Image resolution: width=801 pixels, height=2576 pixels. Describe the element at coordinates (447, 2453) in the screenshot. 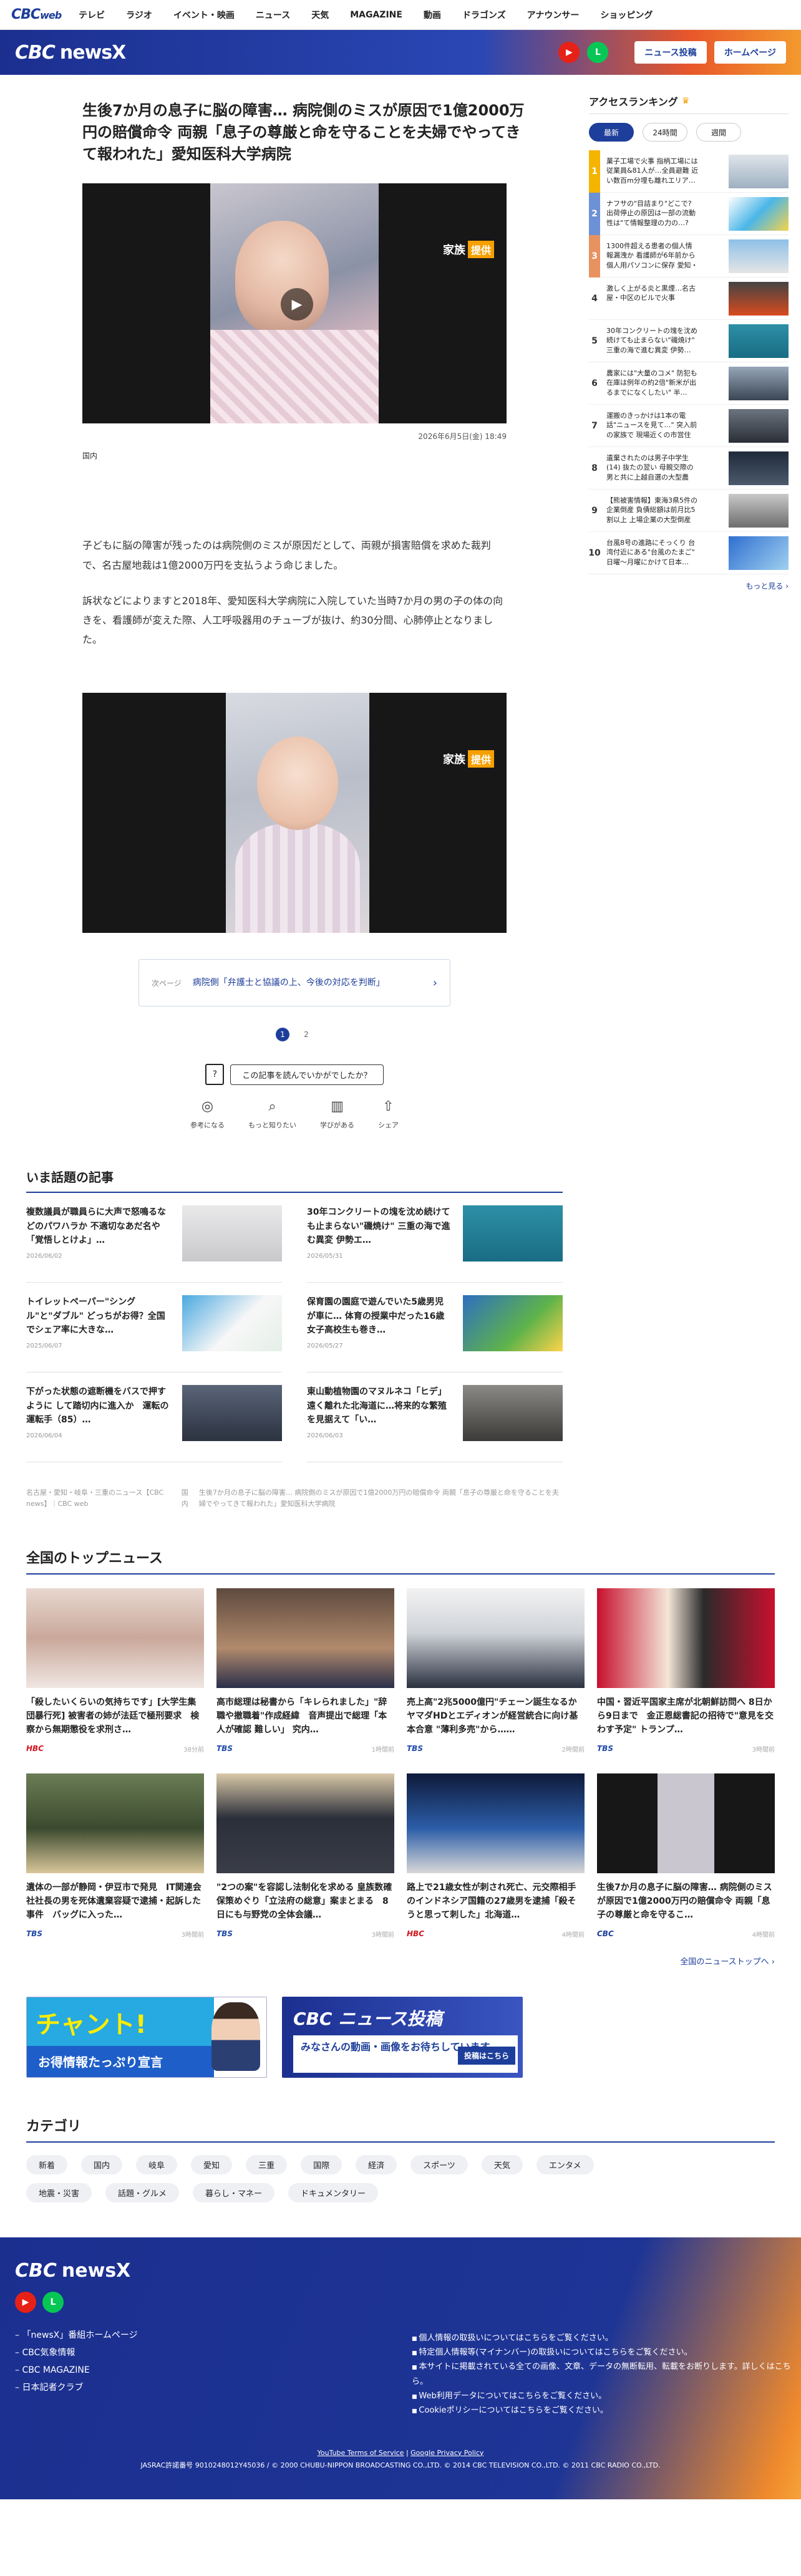

I see `google-privacy-link: Google Privacy Policy` at that location.